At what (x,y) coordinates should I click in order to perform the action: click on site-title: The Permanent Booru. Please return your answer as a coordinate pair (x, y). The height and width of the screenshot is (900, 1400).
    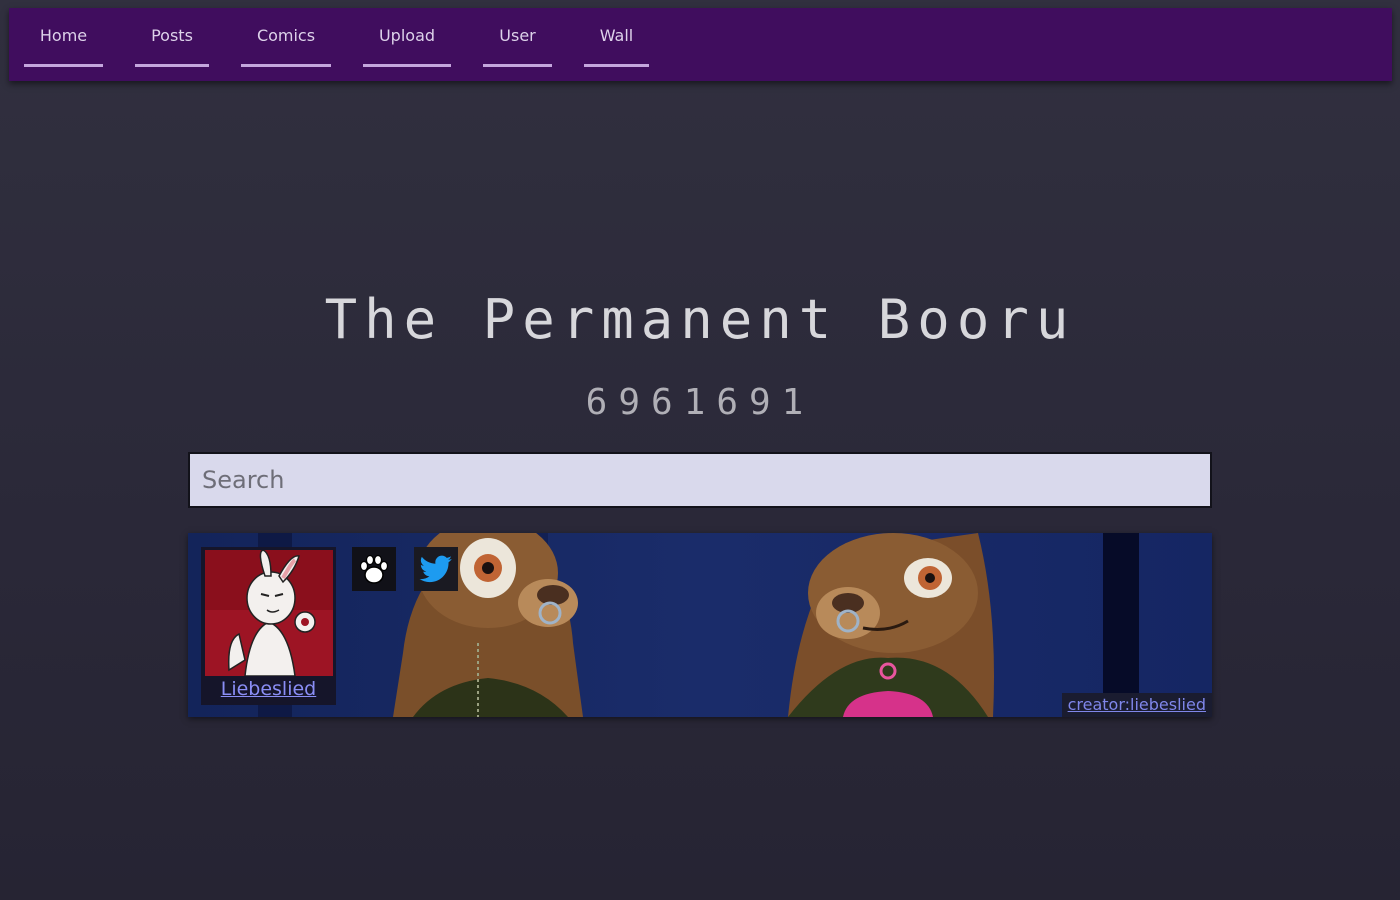
    Looking at the image, I should click on (700, 319).